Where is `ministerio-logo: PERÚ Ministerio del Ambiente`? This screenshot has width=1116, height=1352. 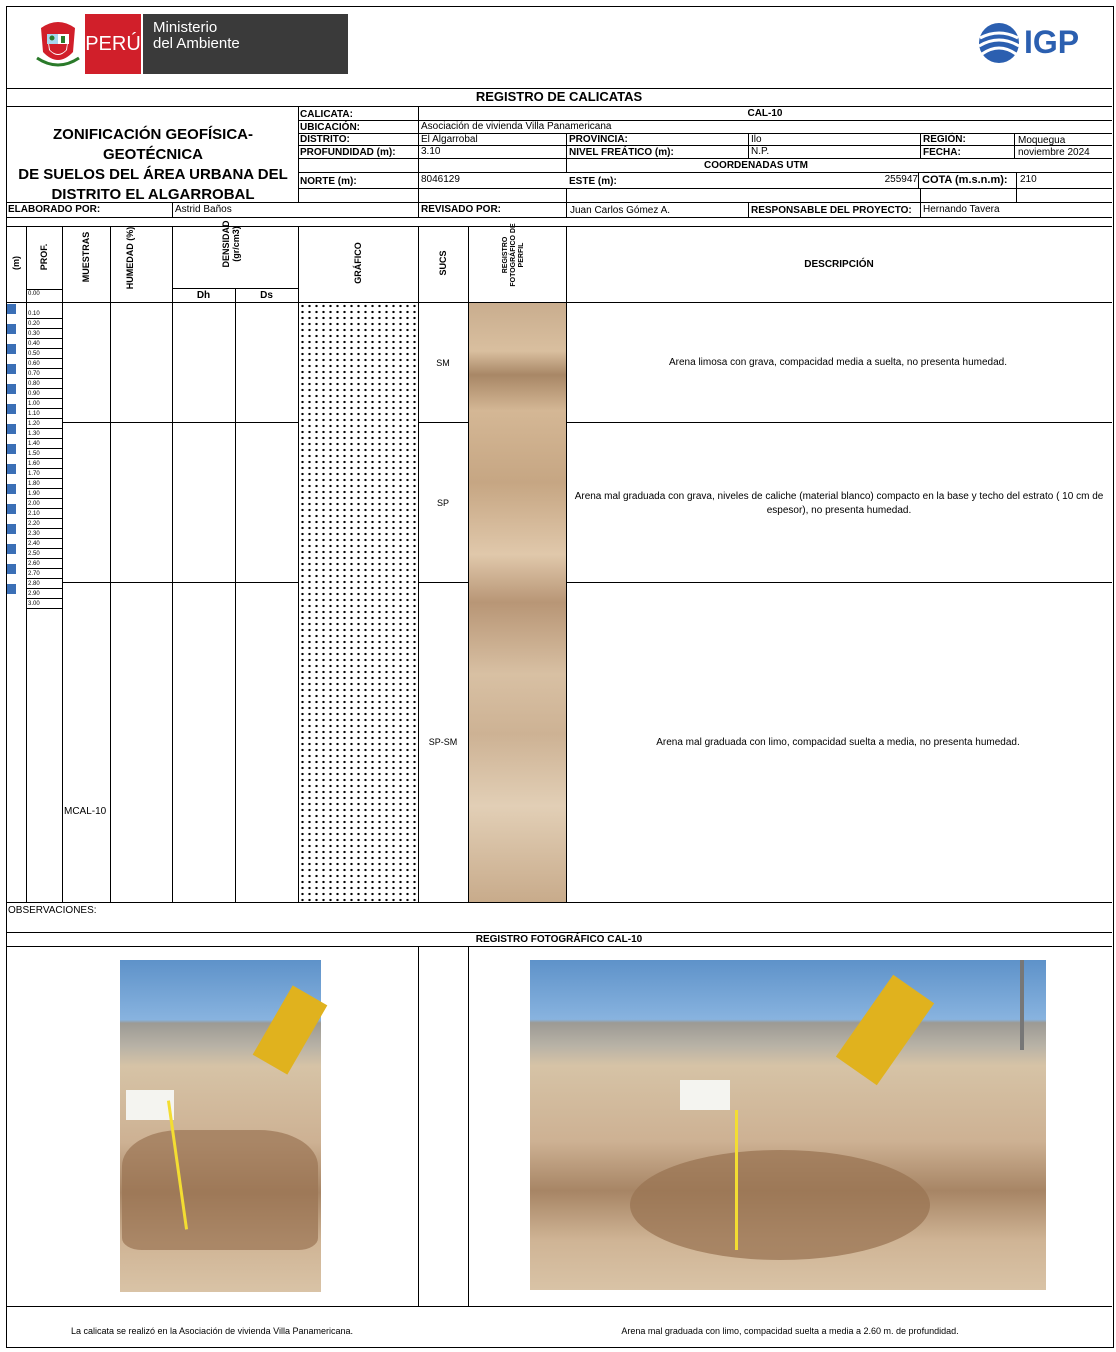 ministerio-logo: PERÚ Ministerio del Ambiente is located at coordinates (188, 44).